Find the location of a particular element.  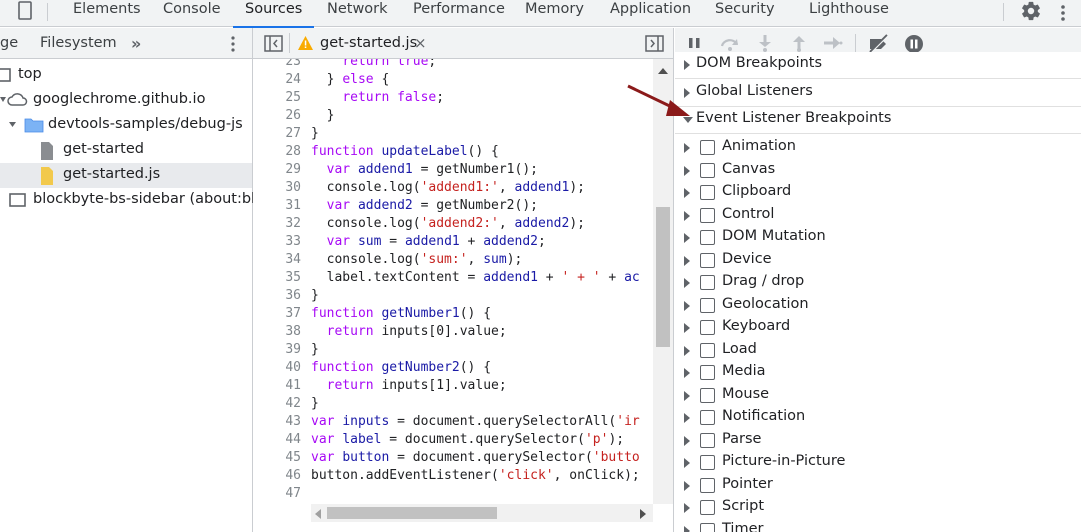

more-tabs-icon: » is located at coordinates (136, 43).